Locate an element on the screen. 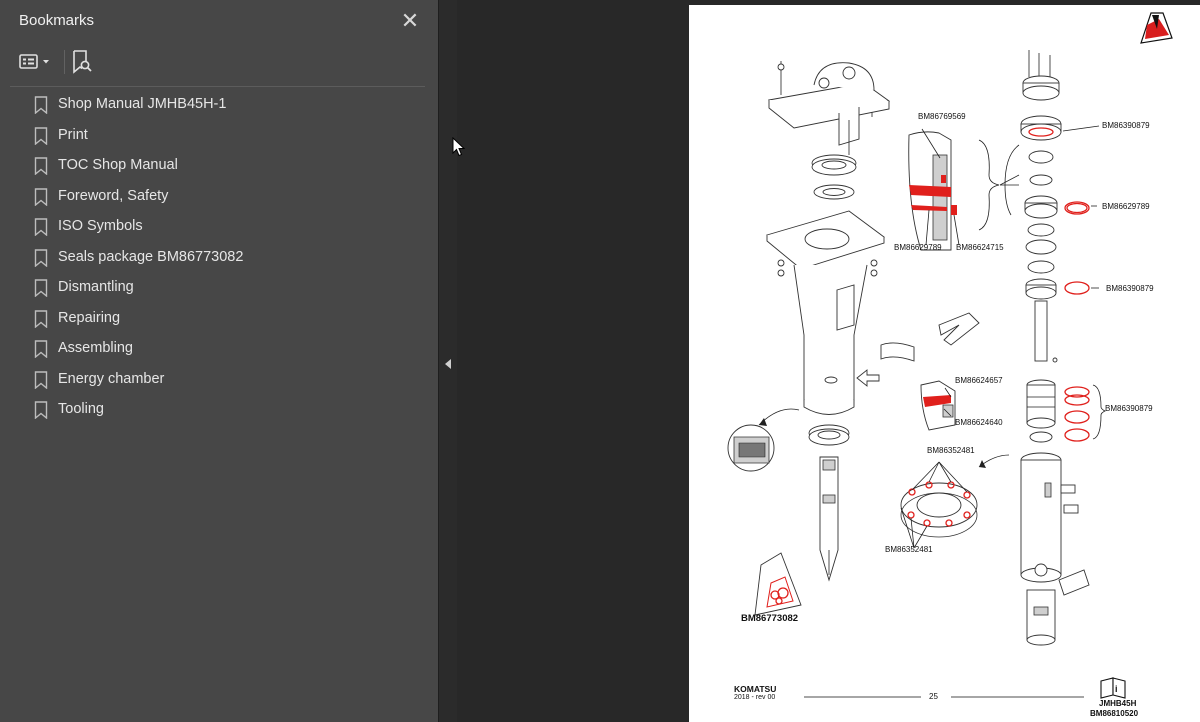 This screenshot has width=1200, height=722. chevron-down-icon is located at coordinates (46, 62).